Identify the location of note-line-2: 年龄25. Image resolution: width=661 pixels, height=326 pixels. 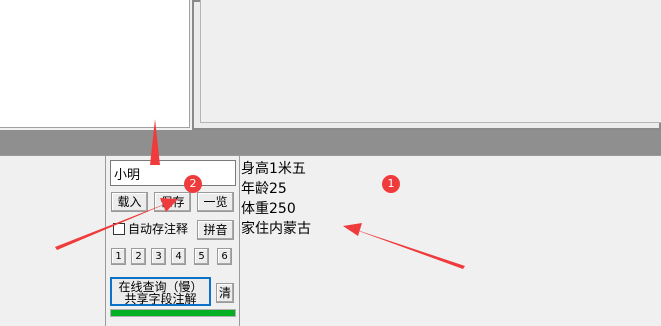
(264, 189).